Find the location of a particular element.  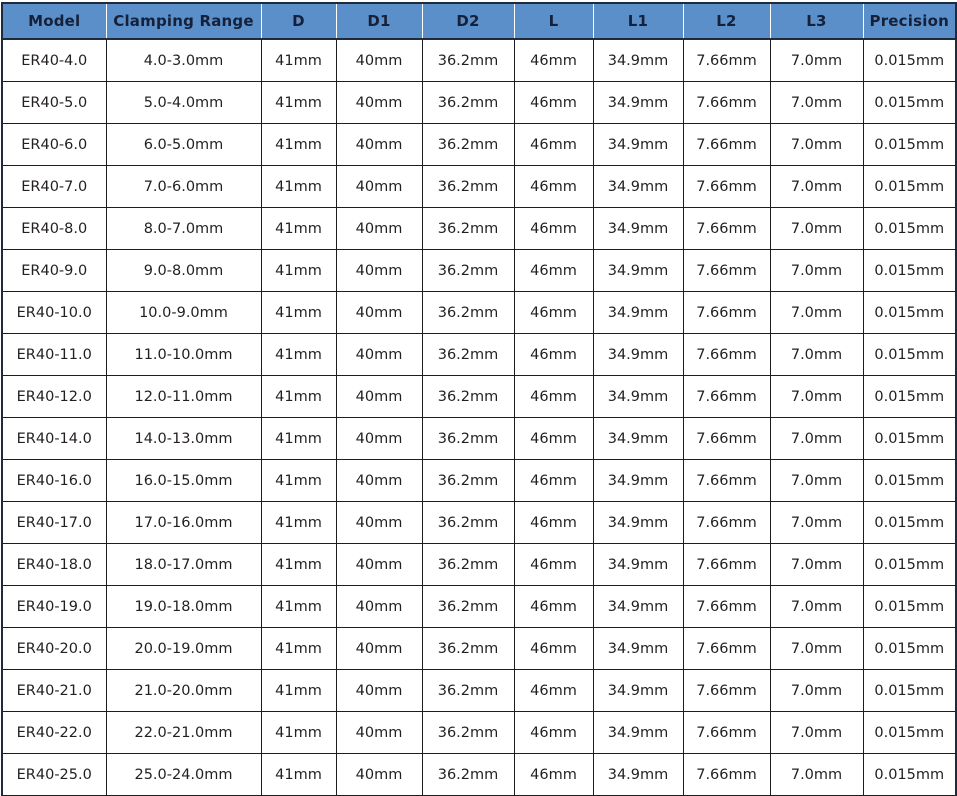

cell-model: ER40-14.0 is located at coordinates (54, 438).